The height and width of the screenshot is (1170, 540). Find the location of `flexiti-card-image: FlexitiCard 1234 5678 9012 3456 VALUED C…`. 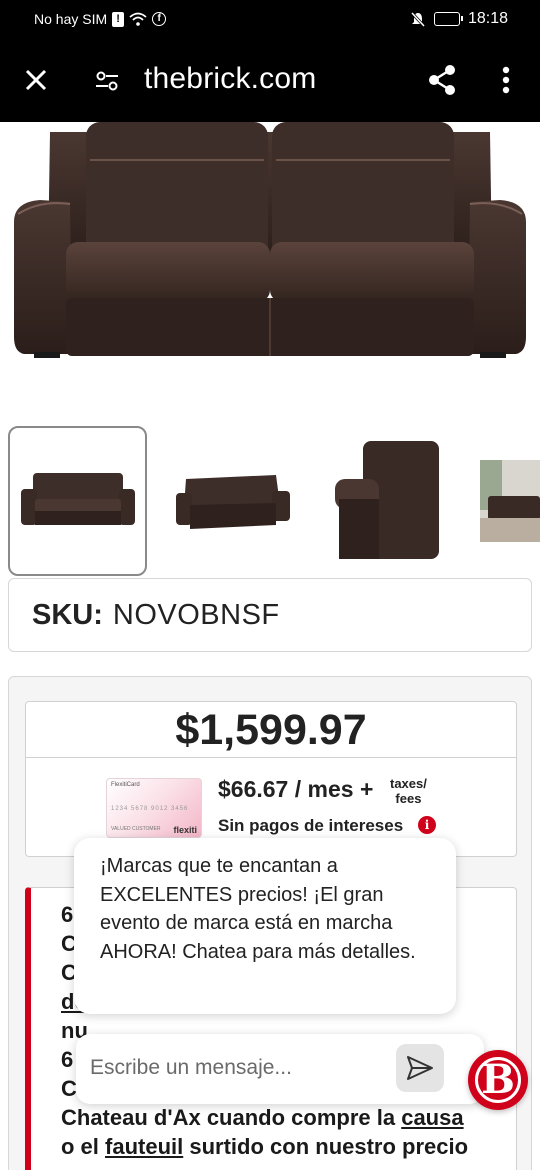

flexiti-card-image: FlexitiCard 1234 5678 9012 3456 VALUED C… is located at coordinates (154, 808).